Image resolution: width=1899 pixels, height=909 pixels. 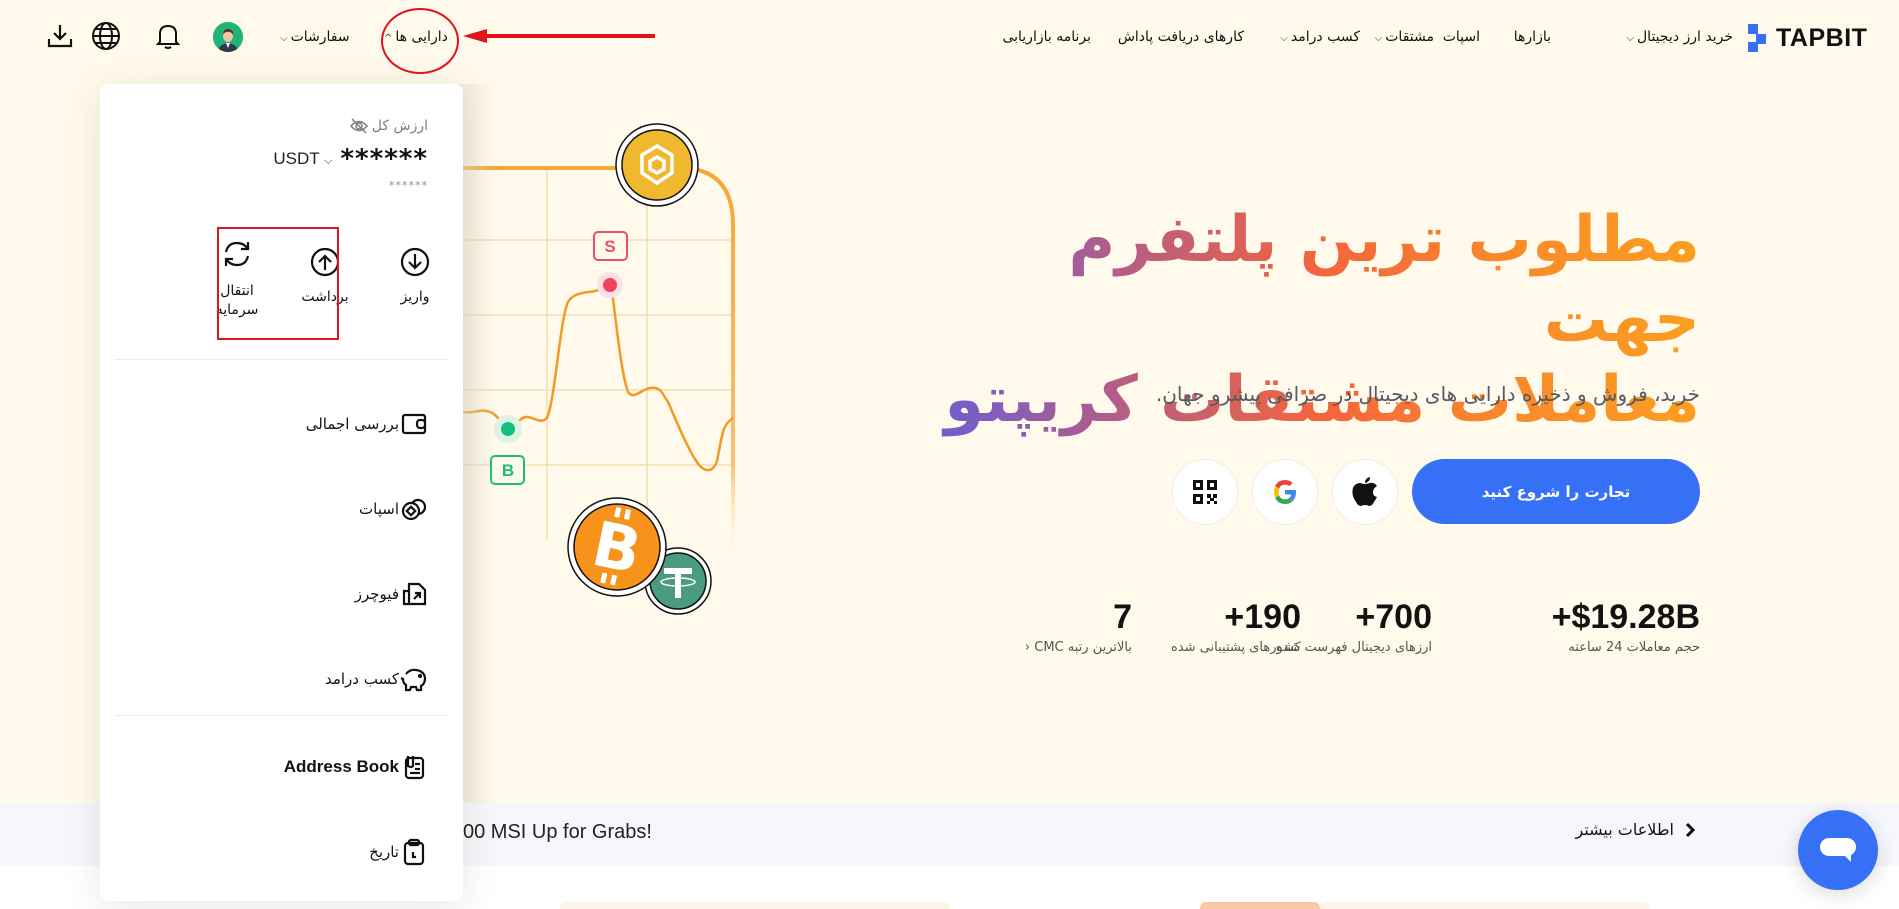 What do you see at coordinates (1236, 647) in the screenshot?
I see `stat-caption: کشورهای پشتیبانی شده` at bounding box center [1236, 647].